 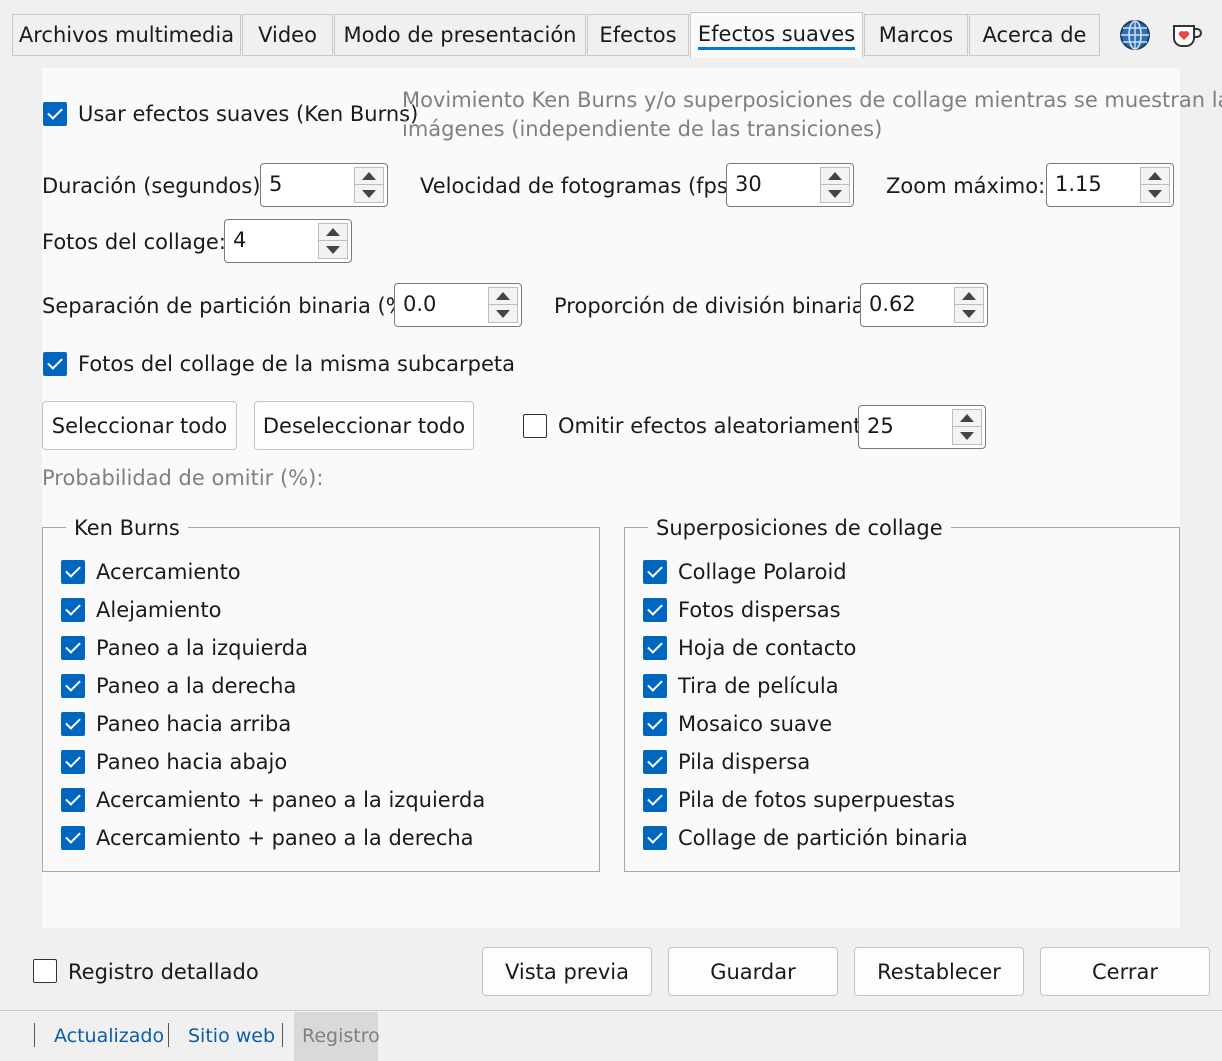 What do you see at coordinates (755, 724) in the screenshot?
I see `collage-soft-mosaic-label: Mosaico suave` at bounding box center [755, 724].